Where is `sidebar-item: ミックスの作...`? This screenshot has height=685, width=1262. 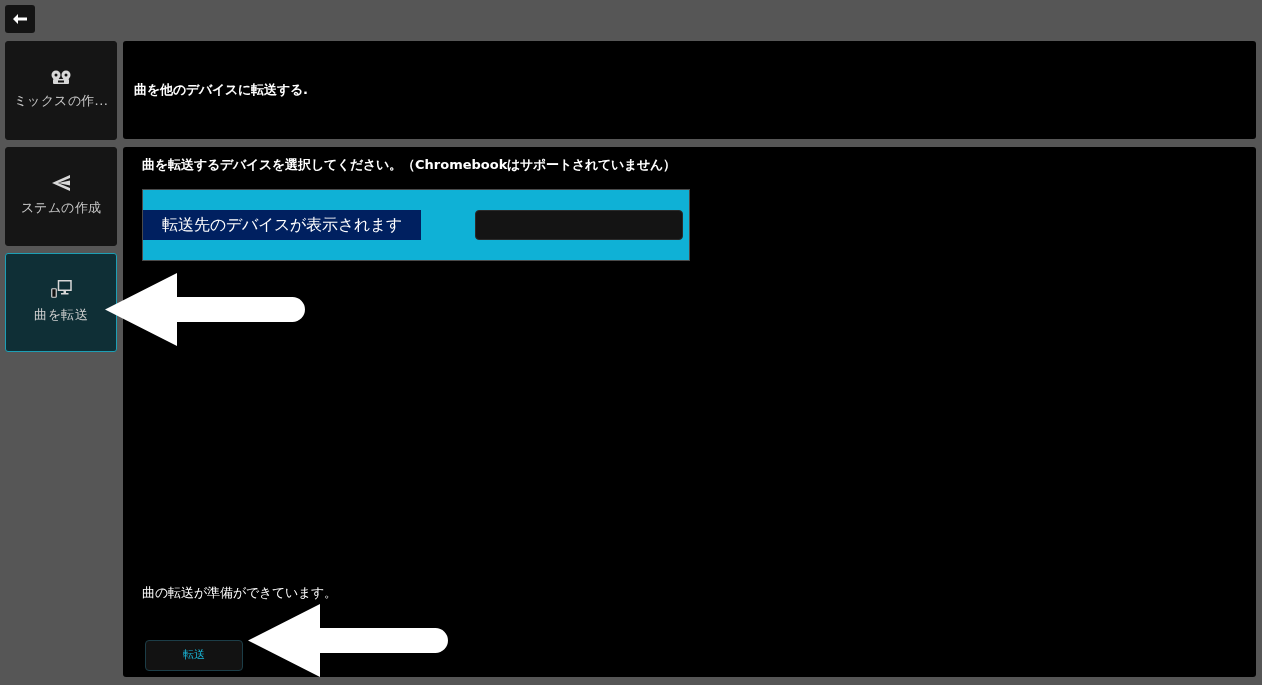 sidebar-item: ミックスの作... is located at coordinates (61, 90).